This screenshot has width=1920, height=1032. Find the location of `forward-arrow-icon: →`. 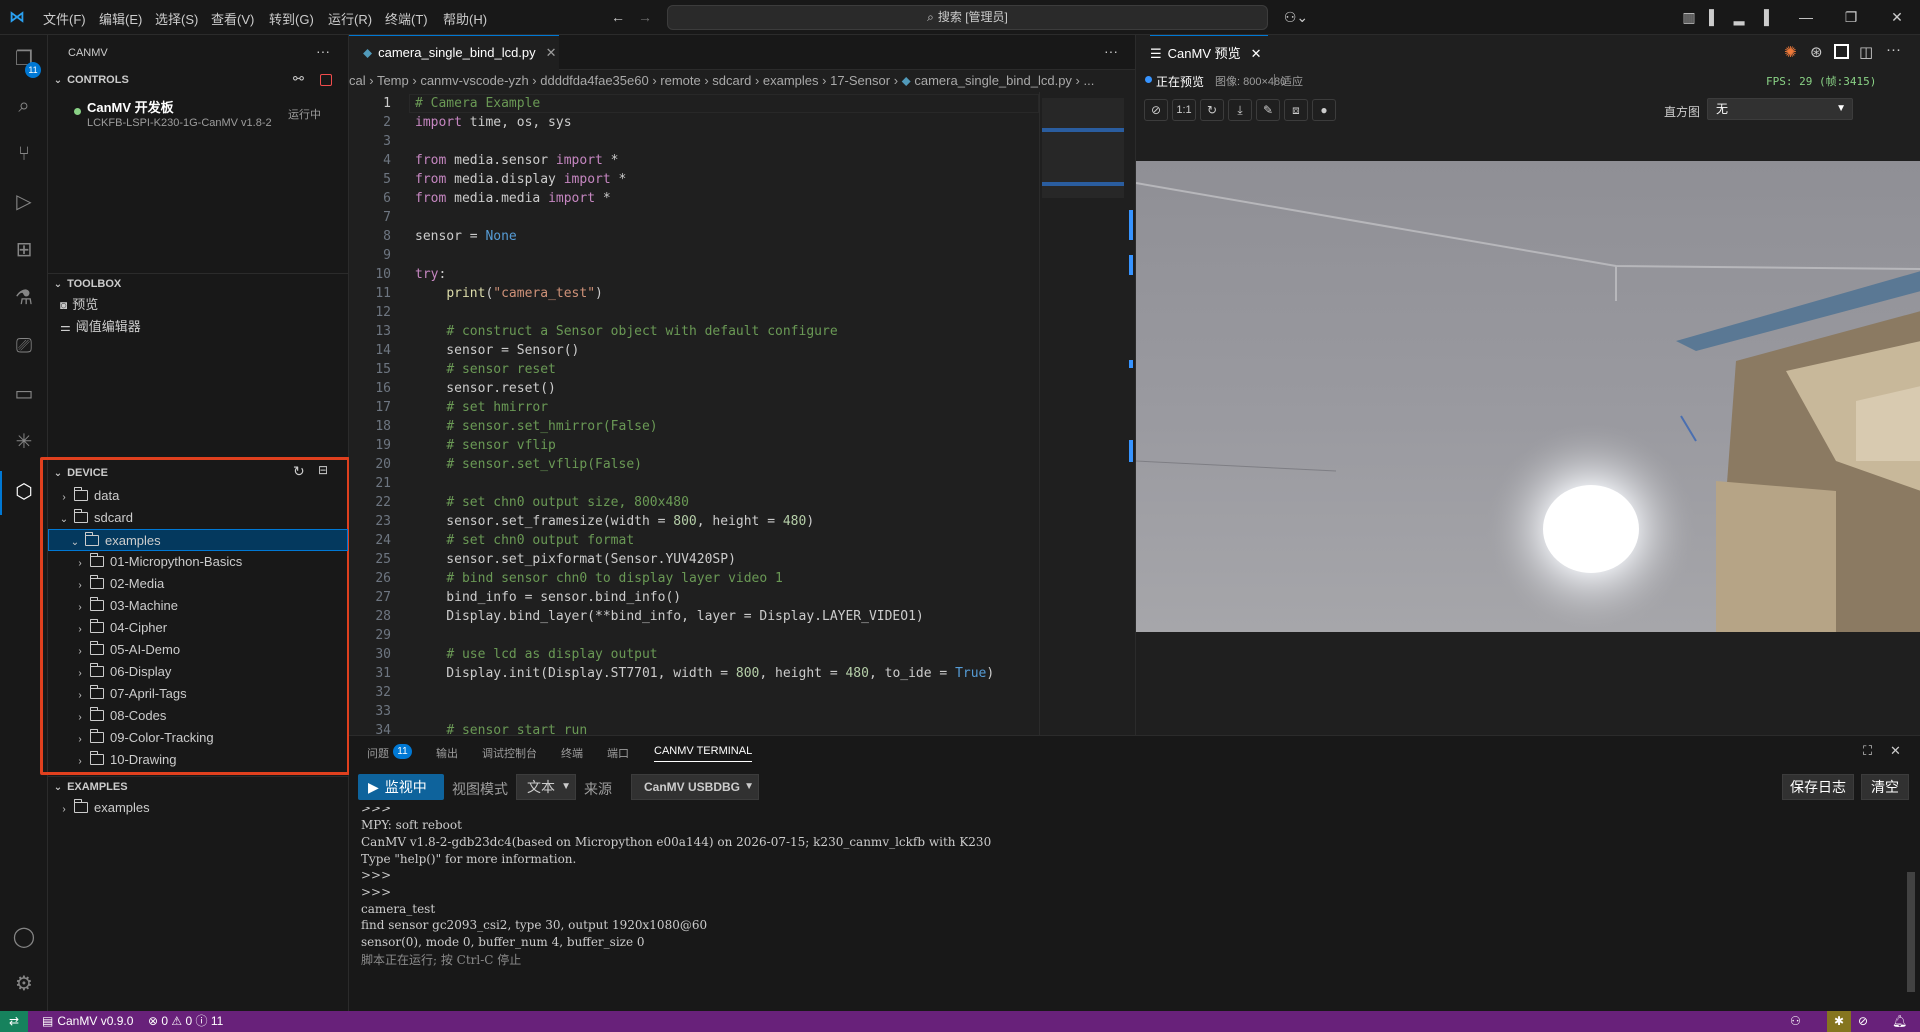

forward-arrow-icon: → is located at coordinates (645, 17).